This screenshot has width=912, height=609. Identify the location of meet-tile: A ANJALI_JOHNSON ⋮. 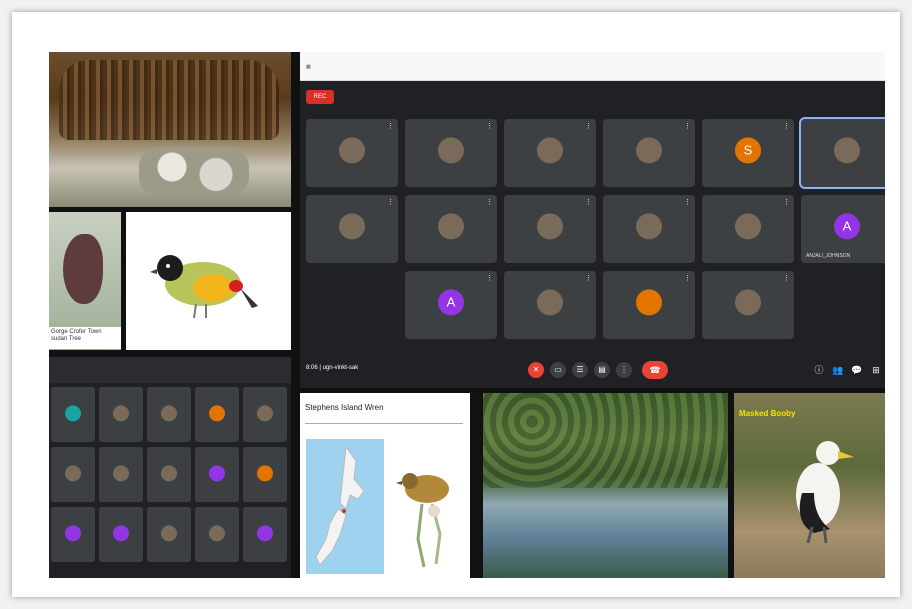
(843, 229).